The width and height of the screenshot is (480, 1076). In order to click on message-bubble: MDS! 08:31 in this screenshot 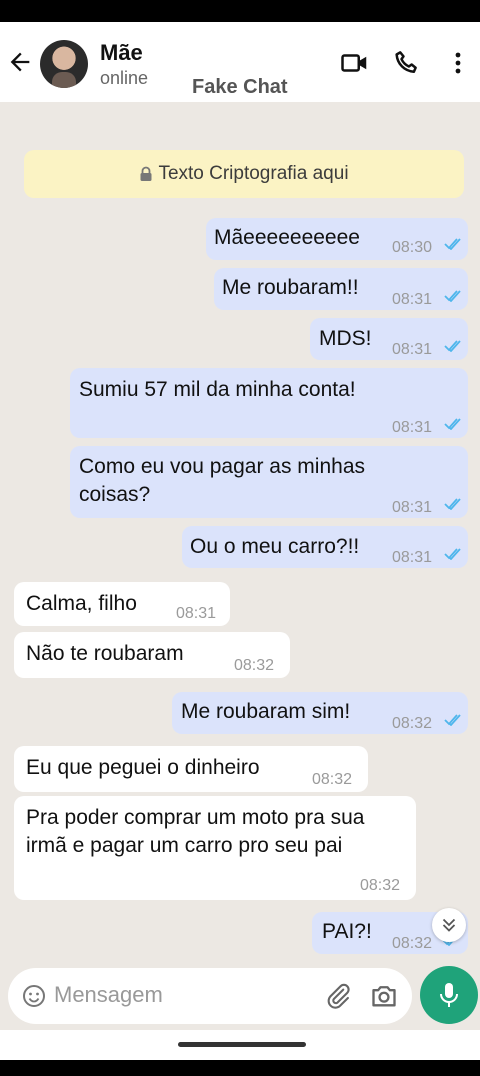, I will do `click(389, 339)`.